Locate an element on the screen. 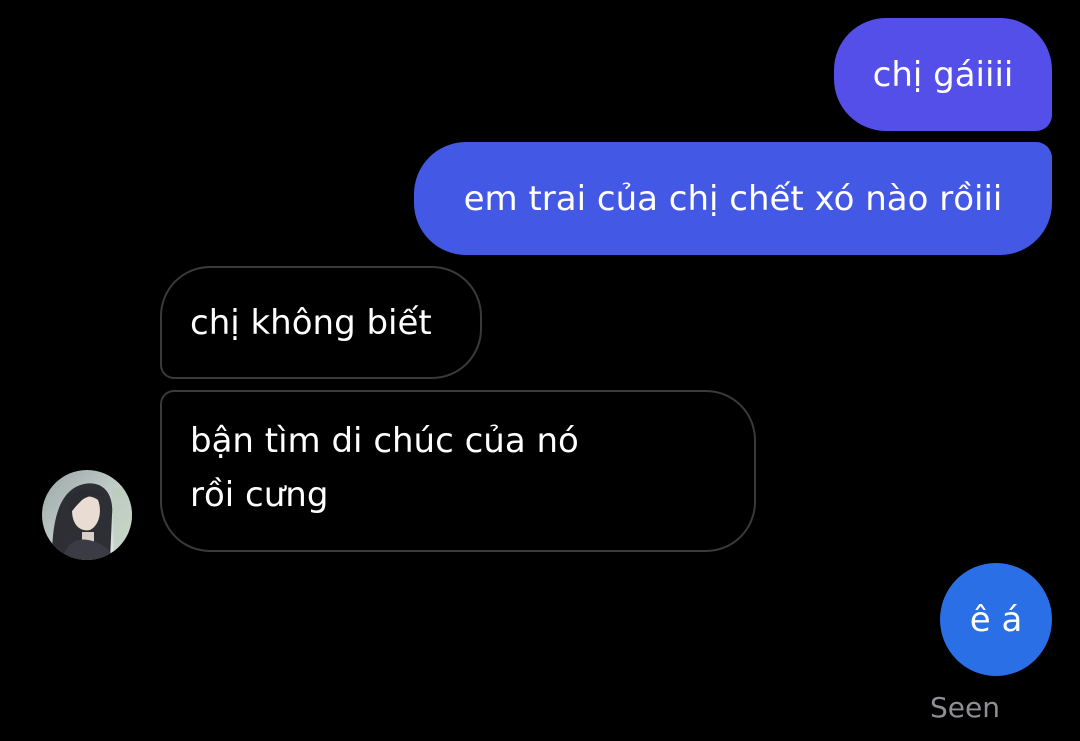  message-bubble-outgoing: chị gáiiii is located at coordinates (943, 74).